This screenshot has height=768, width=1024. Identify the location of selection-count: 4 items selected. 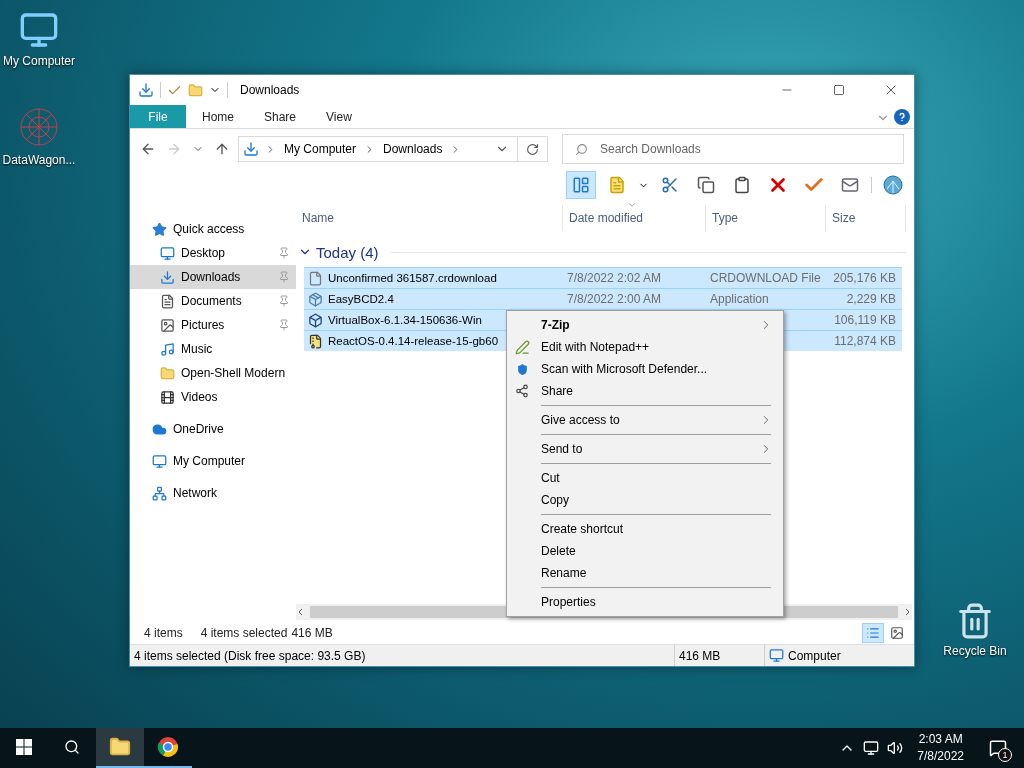
(244, 633).